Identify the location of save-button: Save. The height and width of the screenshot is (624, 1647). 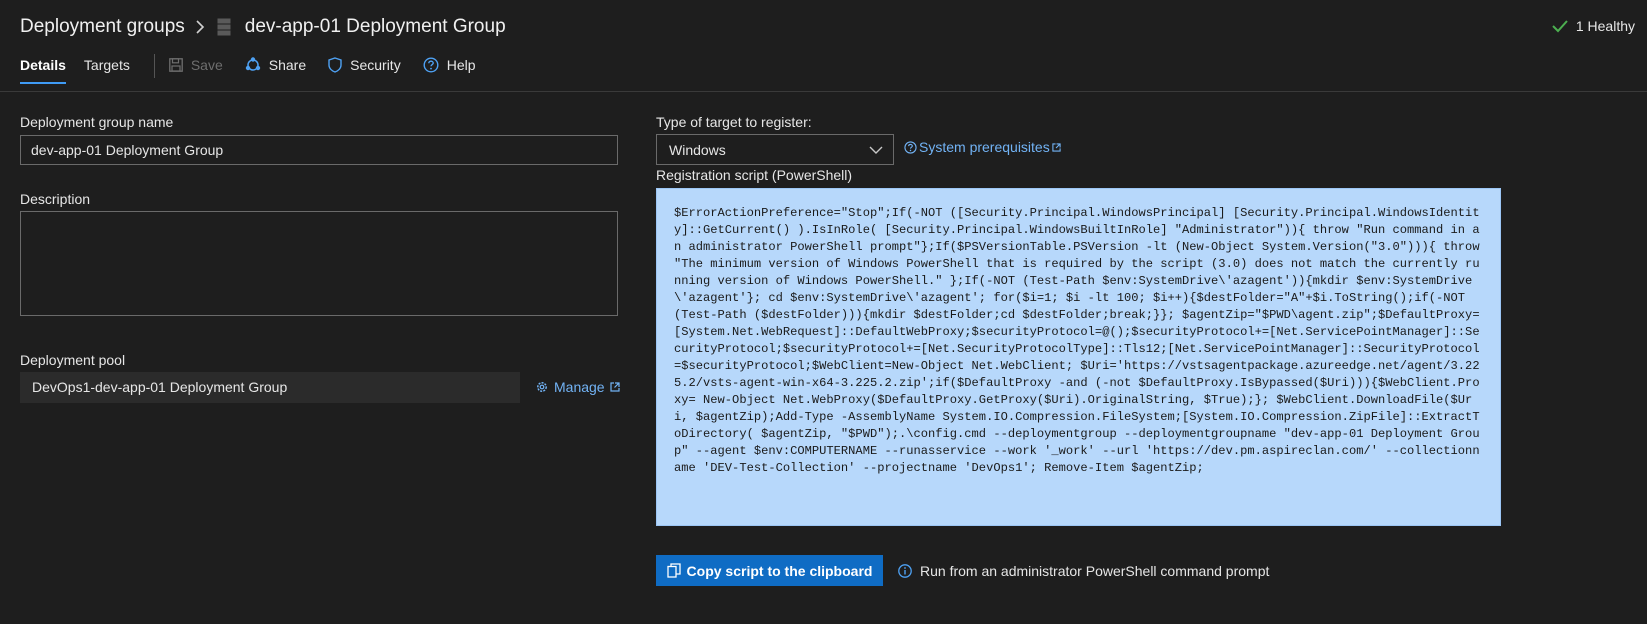
(195, 65).